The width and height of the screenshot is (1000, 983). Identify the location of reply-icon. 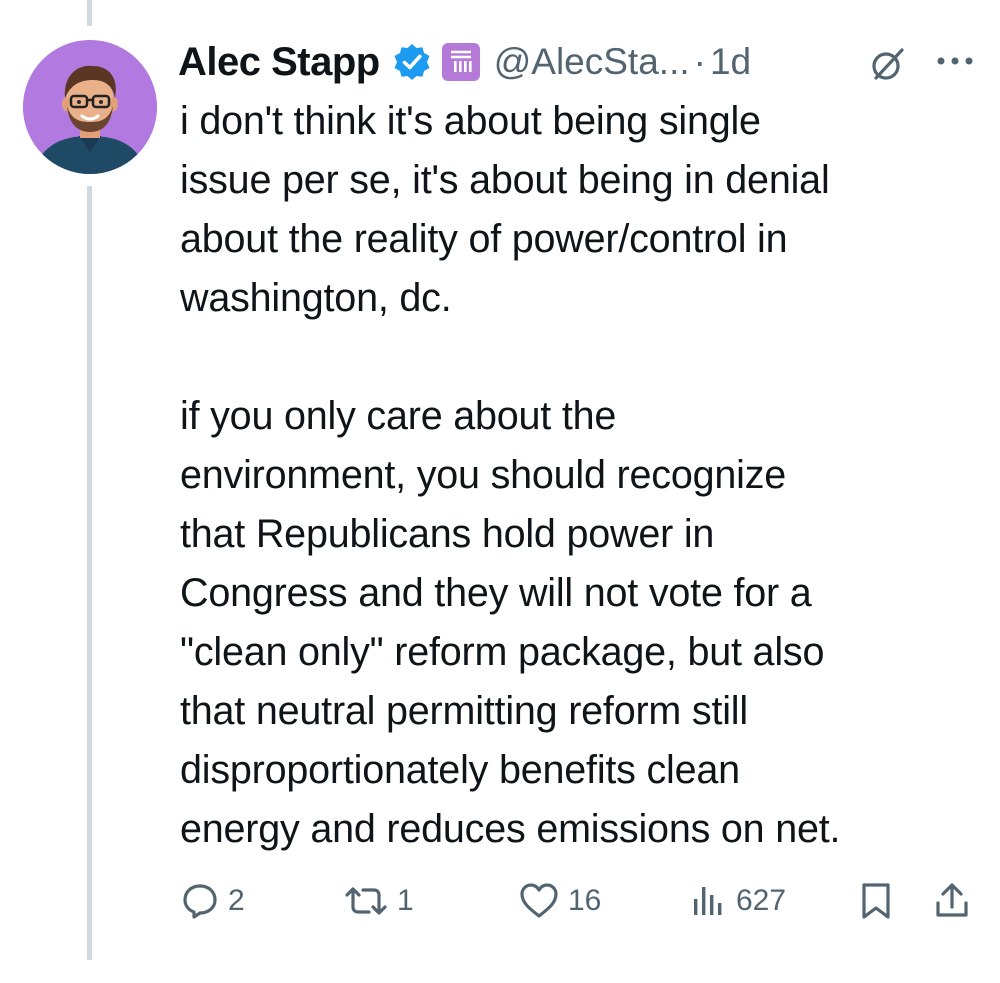
(200, 901).